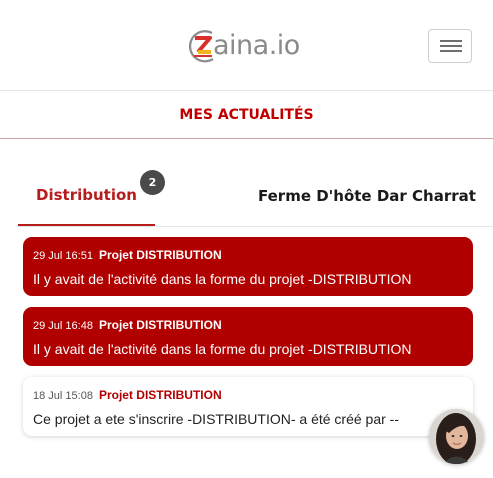 The height and width of the screenshot is (478, 493). I want to click on person-avatar-icon, so click(456, 436).